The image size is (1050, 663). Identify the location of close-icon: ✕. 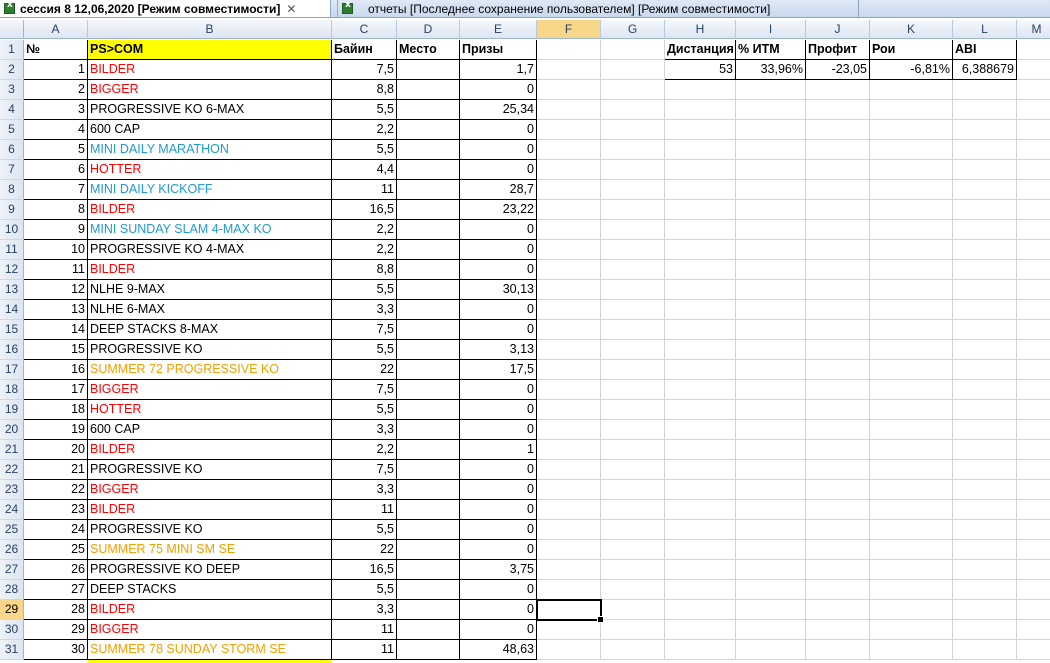
(291, 9).